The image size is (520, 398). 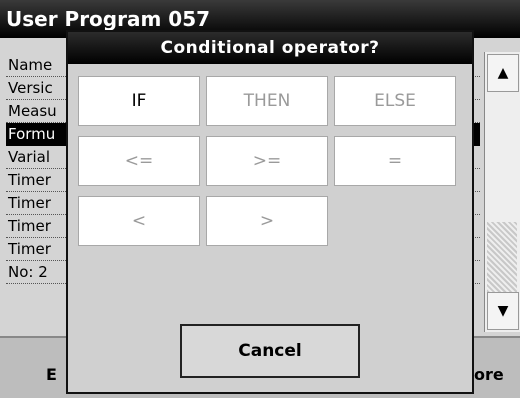 I want to click on scroll-up-icon: ▲, so click(x=503, y=73).